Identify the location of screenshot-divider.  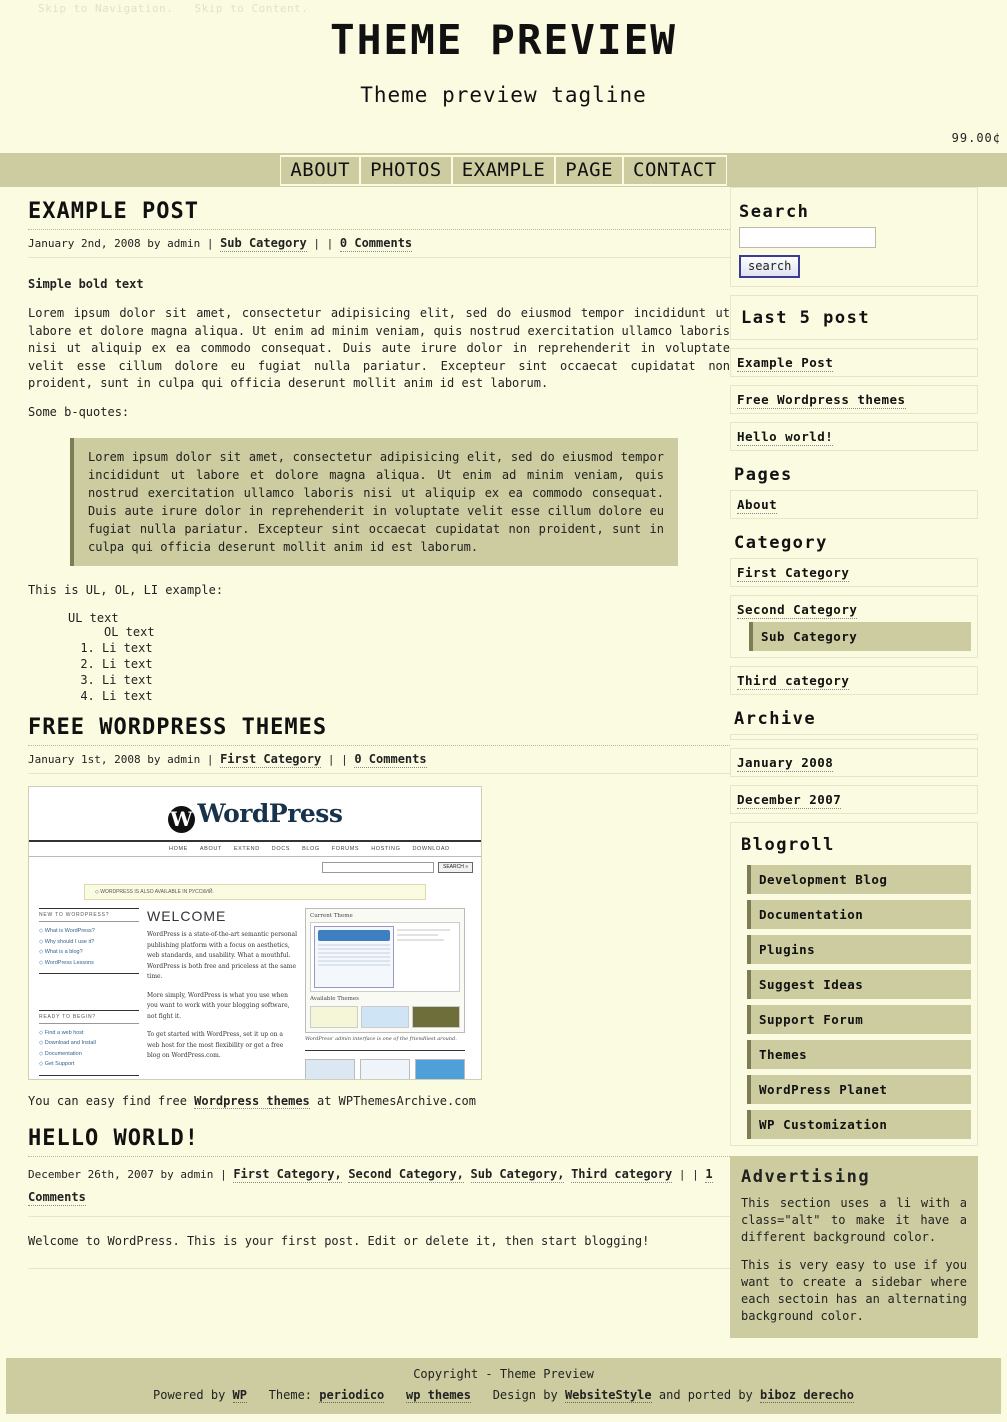
(89, 1075).